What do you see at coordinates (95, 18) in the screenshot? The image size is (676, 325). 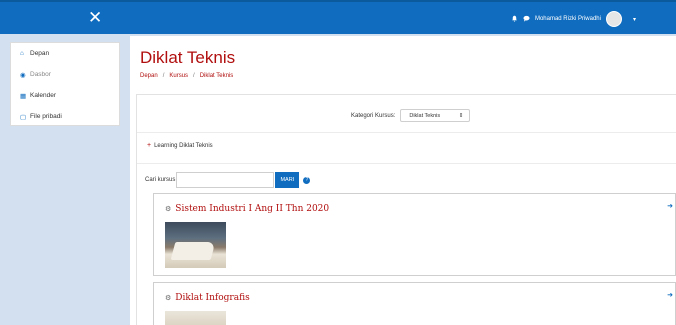 I see `close-drawer-button: ✕` at bounding box center [95, 18].